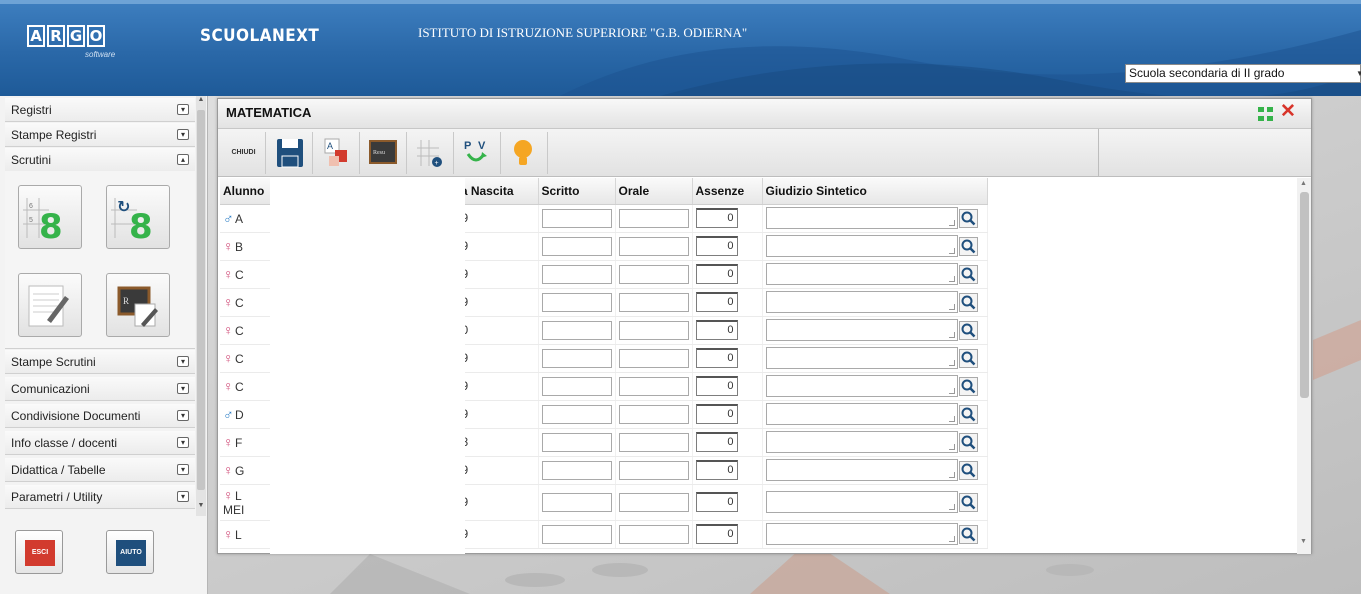 The height and width of the screenshot is (594, 1361). What do you see at coordinates (727, 191) in the screenshot?
I see `column-header-assenze: Assenze` at bounding box center [727, 191].